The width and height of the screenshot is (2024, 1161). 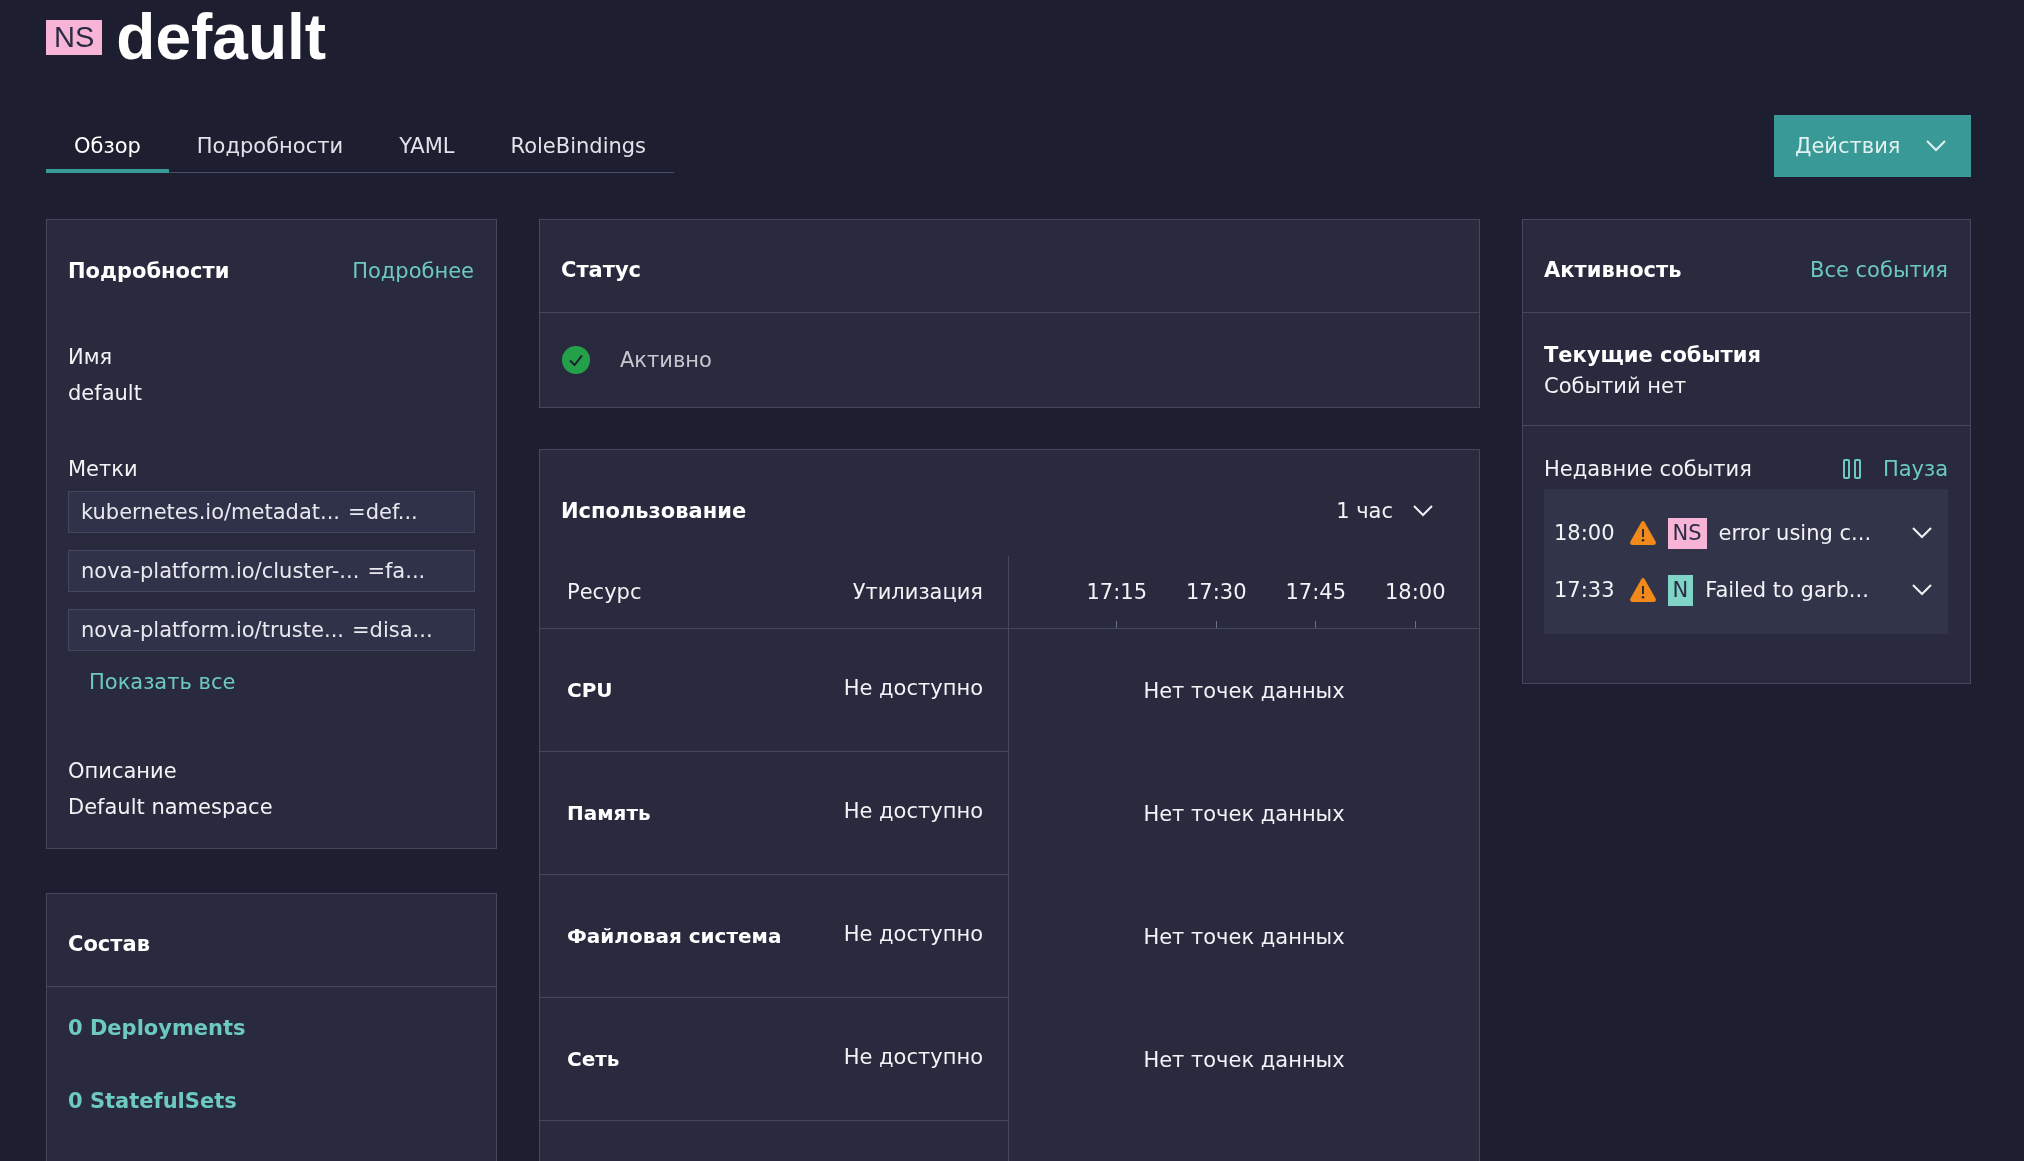 I want to click on status-text: Активно, so click(x=666, y=360).